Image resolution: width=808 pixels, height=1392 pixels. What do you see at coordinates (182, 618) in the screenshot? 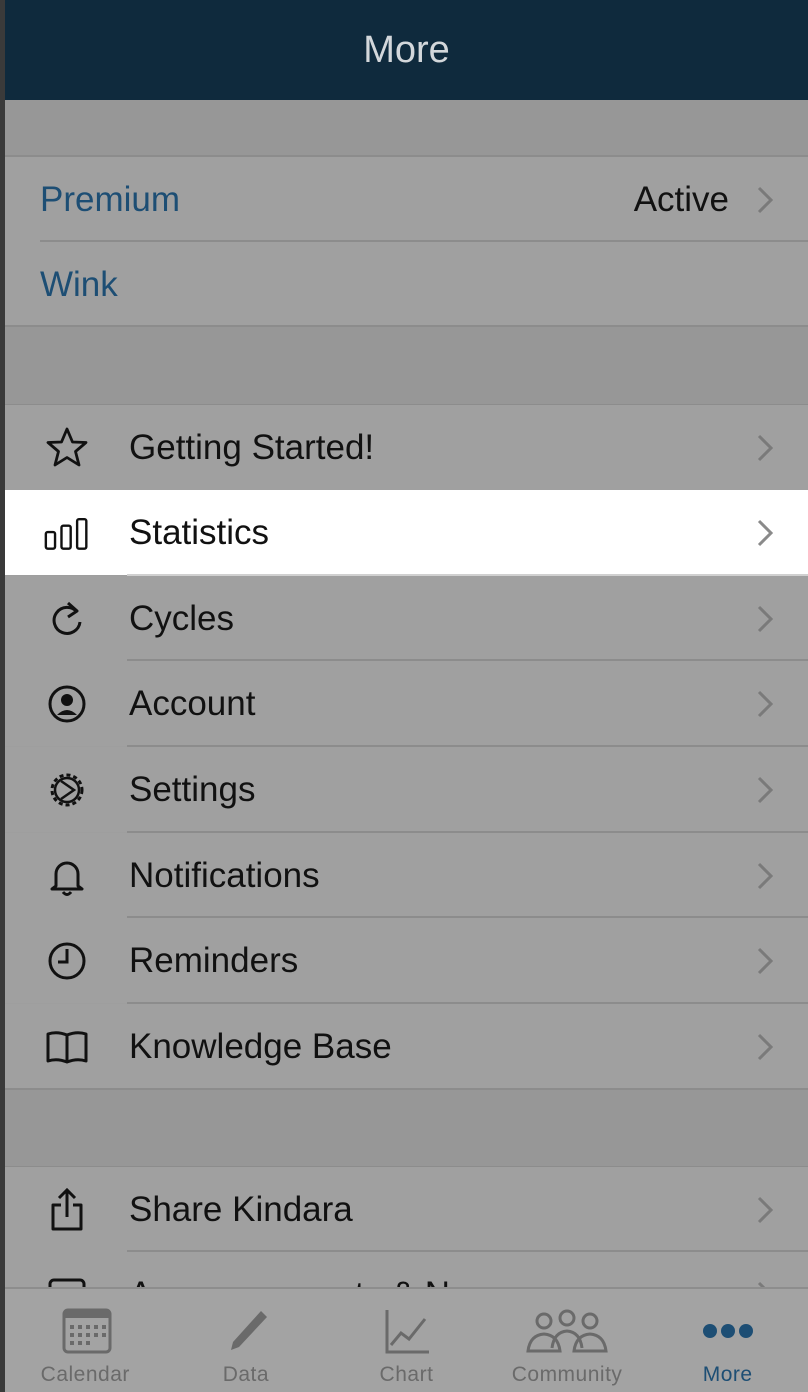
I see `menu-item-label: Cycles` at bounding box center [182, 618].